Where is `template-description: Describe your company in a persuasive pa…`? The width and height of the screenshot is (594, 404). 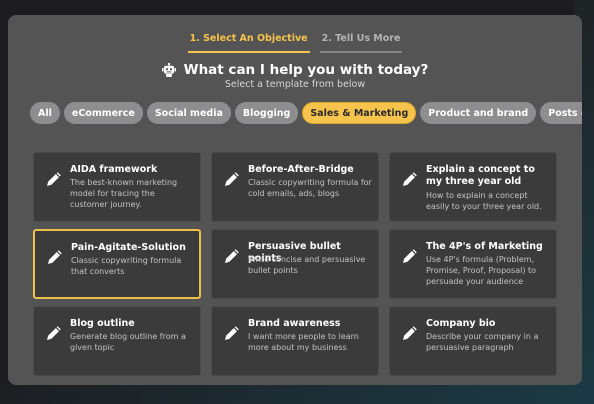
template-description: Describe your company in a persuasive pa… is located at coordinates (482, 342).